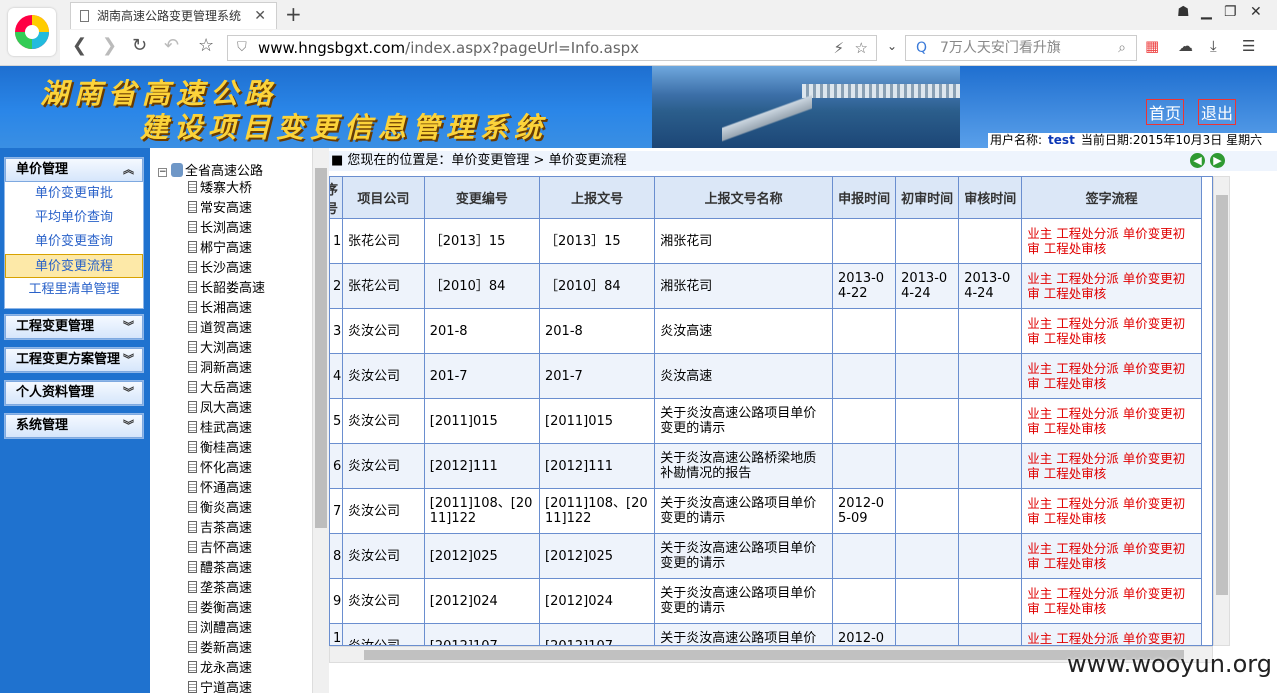  Describe the element at coordinates (220, 269) in the screenshot. I see `tree-node: 长沙高速` at that location.